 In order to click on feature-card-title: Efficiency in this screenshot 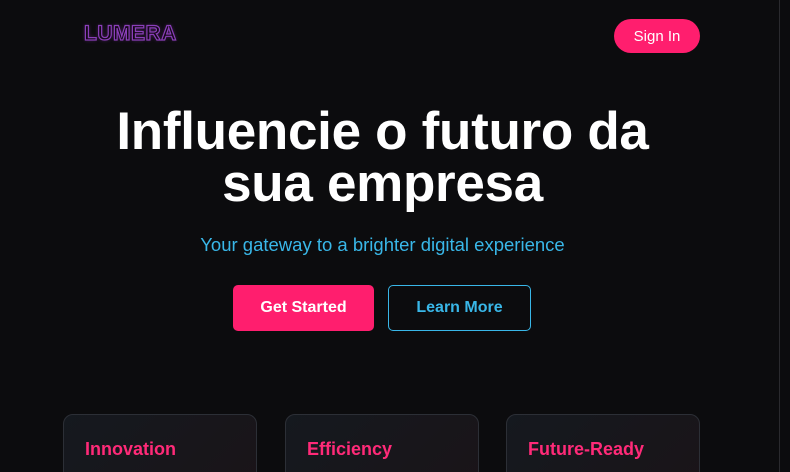, I will do `click(350, 449)`.